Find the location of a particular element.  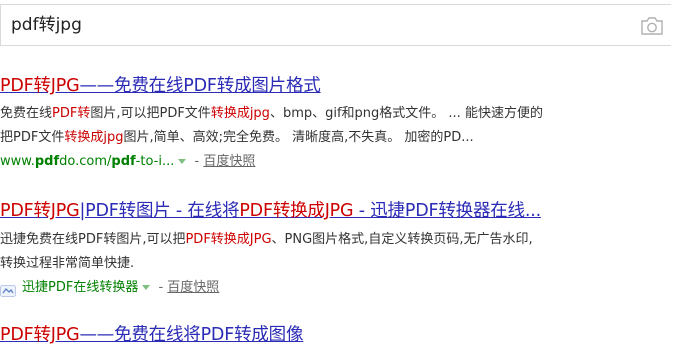

search-result: PDF转JPG——免费在线将PDF转成图像 is located at coordinates (337, 335).